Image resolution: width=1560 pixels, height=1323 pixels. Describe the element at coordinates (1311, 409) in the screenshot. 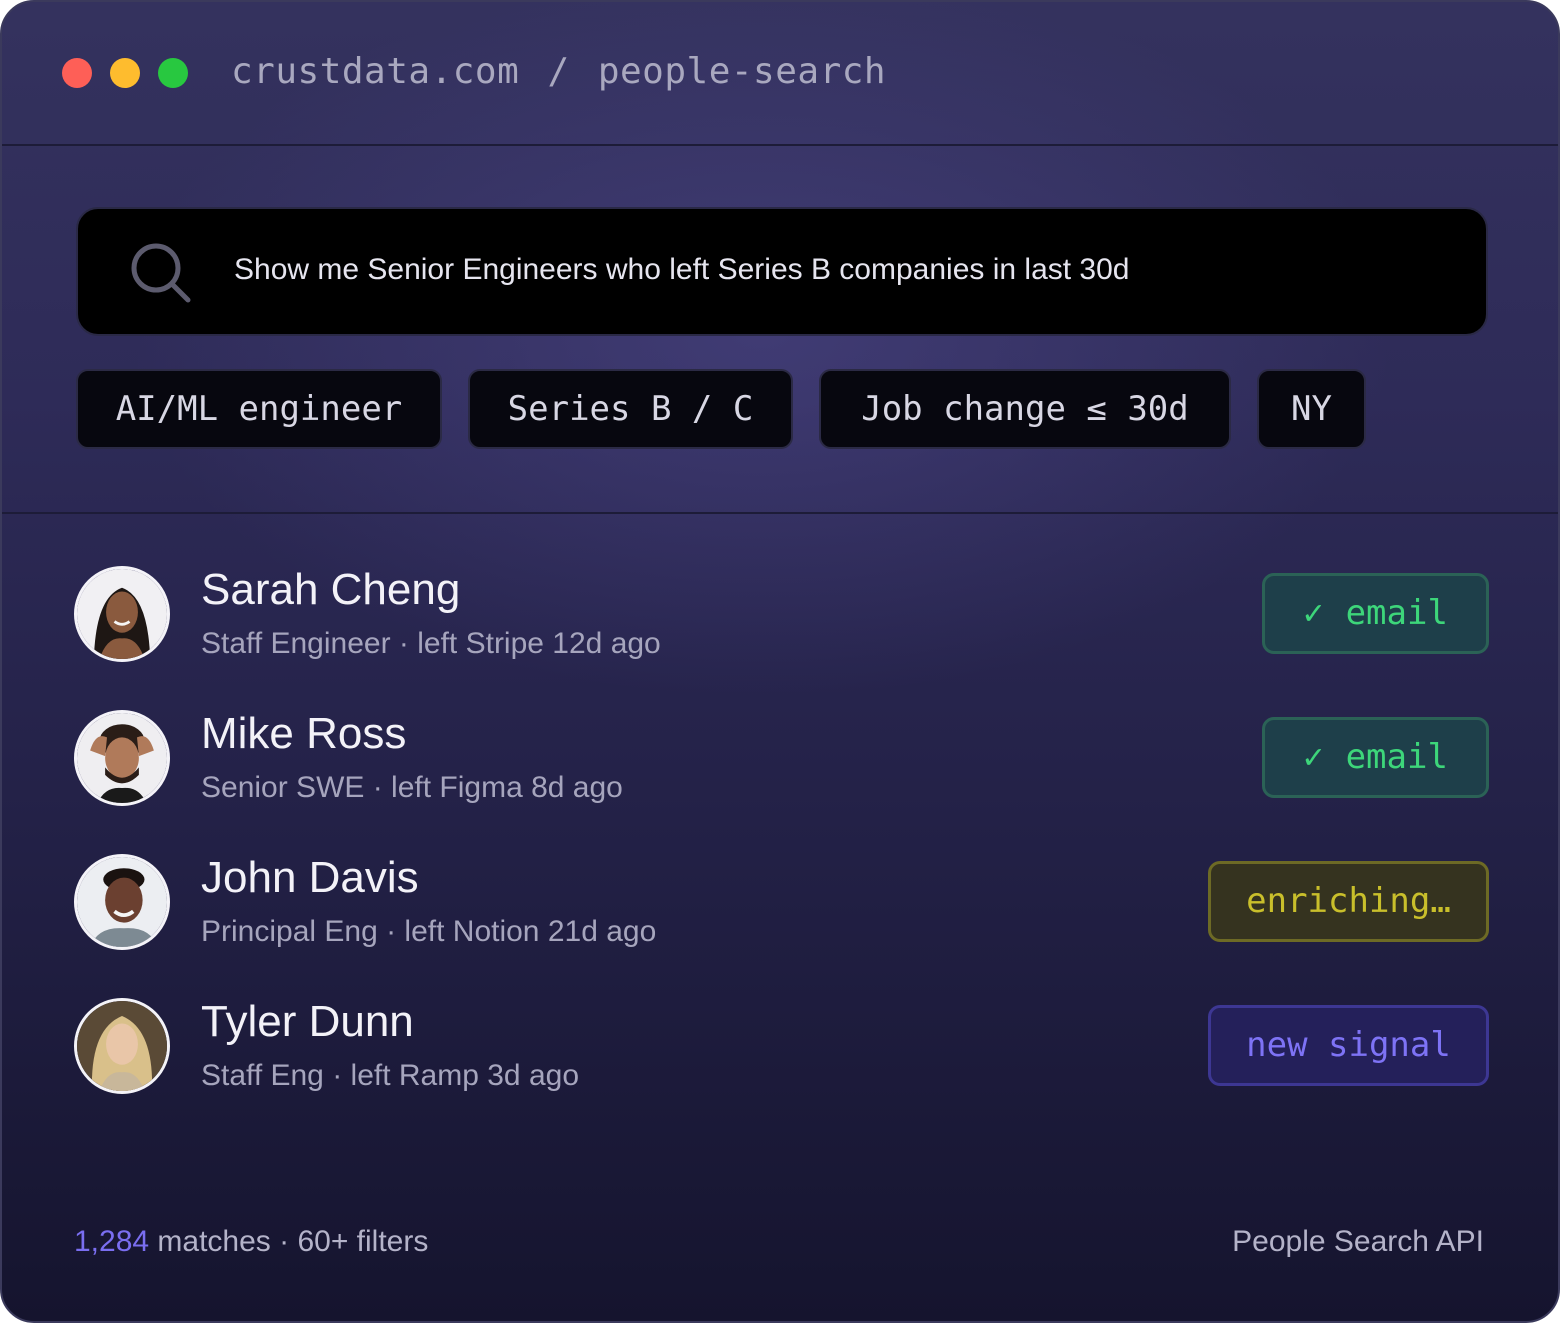

I see `filter-chip-location: NY` at that location.